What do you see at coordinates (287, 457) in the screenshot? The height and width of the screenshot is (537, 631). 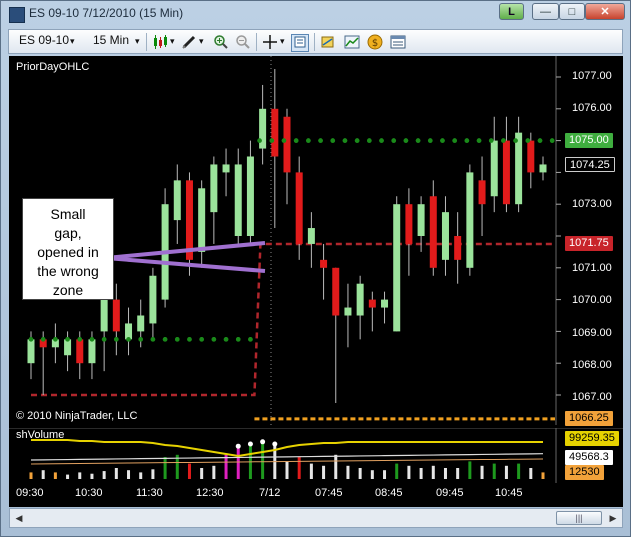 I see `volume-mid-line` at bounding box center [287, 457].